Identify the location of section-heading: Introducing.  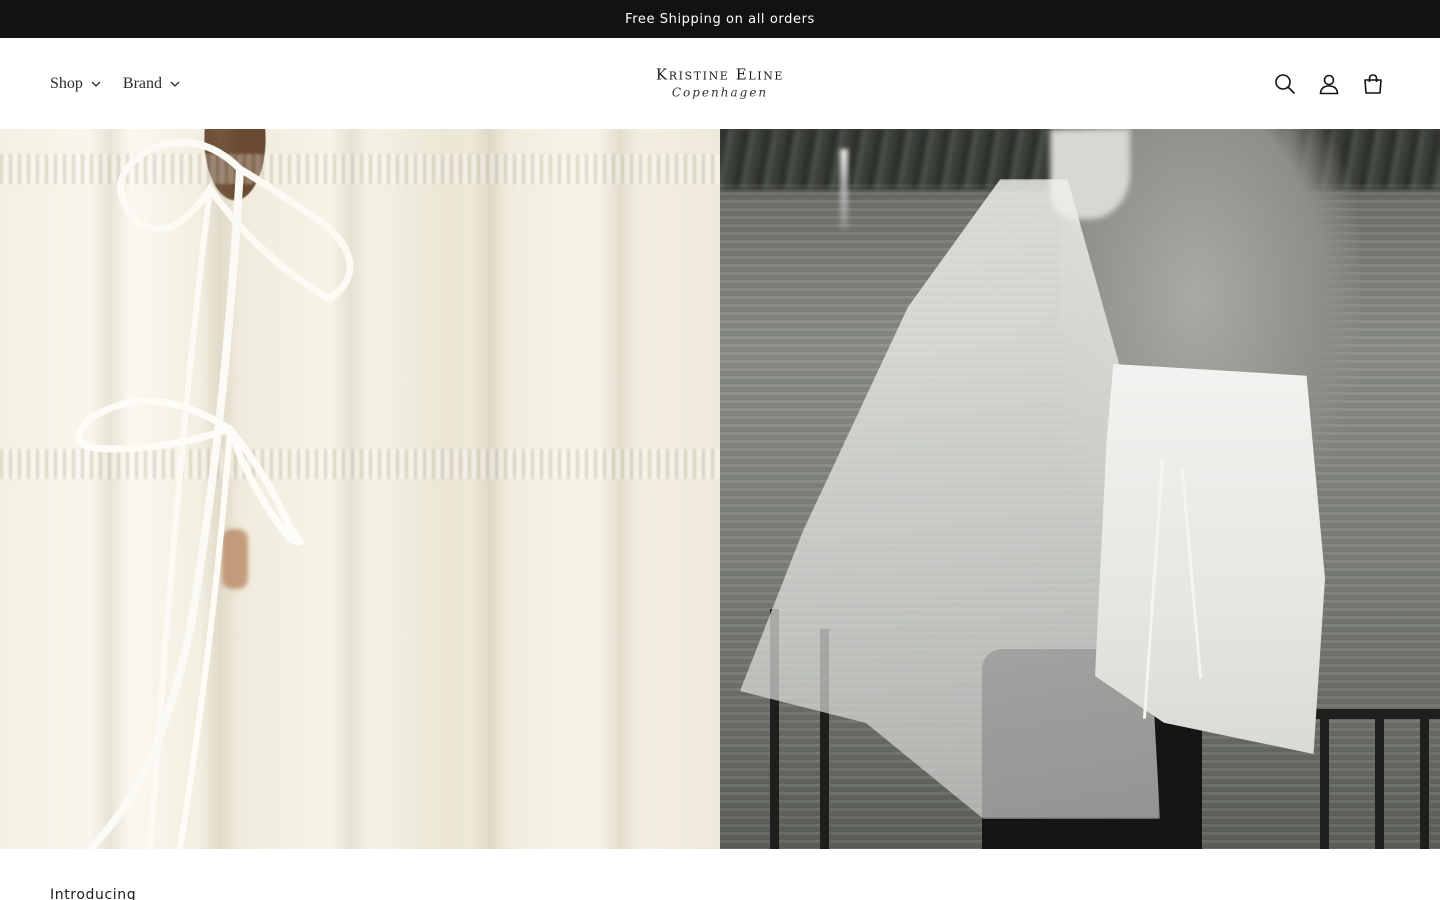
(93, 893).